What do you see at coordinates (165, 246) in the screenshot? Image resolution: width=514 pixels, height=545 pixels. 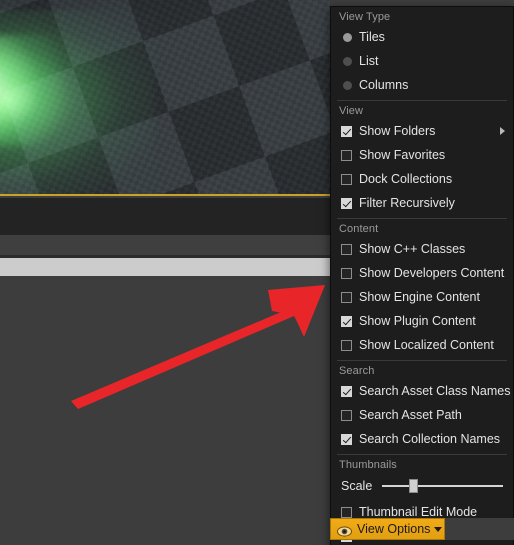 I see `panel-strip-mid` at bounding box center [165, 246].